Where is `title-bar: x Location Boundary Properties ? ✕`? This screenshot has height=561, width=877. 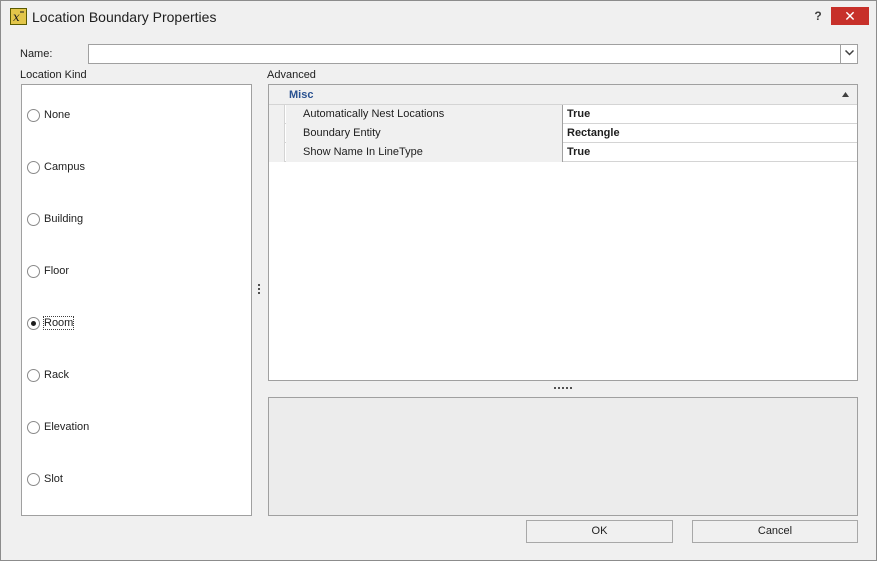 title-bar: x Location Boundary Properties ? ✕ is located at coordinates (438, 16).